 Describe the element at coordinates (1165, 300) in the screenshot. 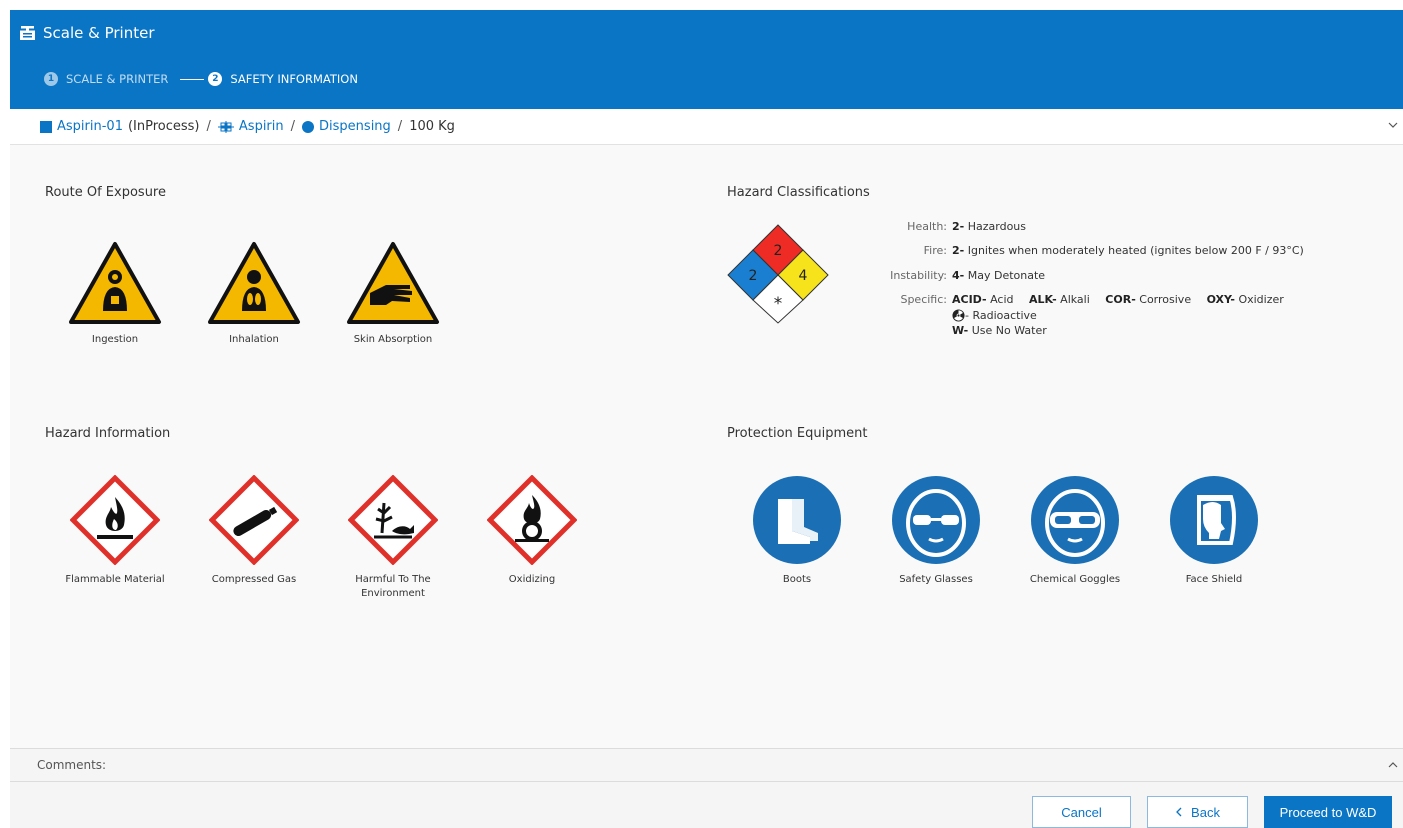

I see `specific-text: Corrosive` at that location.